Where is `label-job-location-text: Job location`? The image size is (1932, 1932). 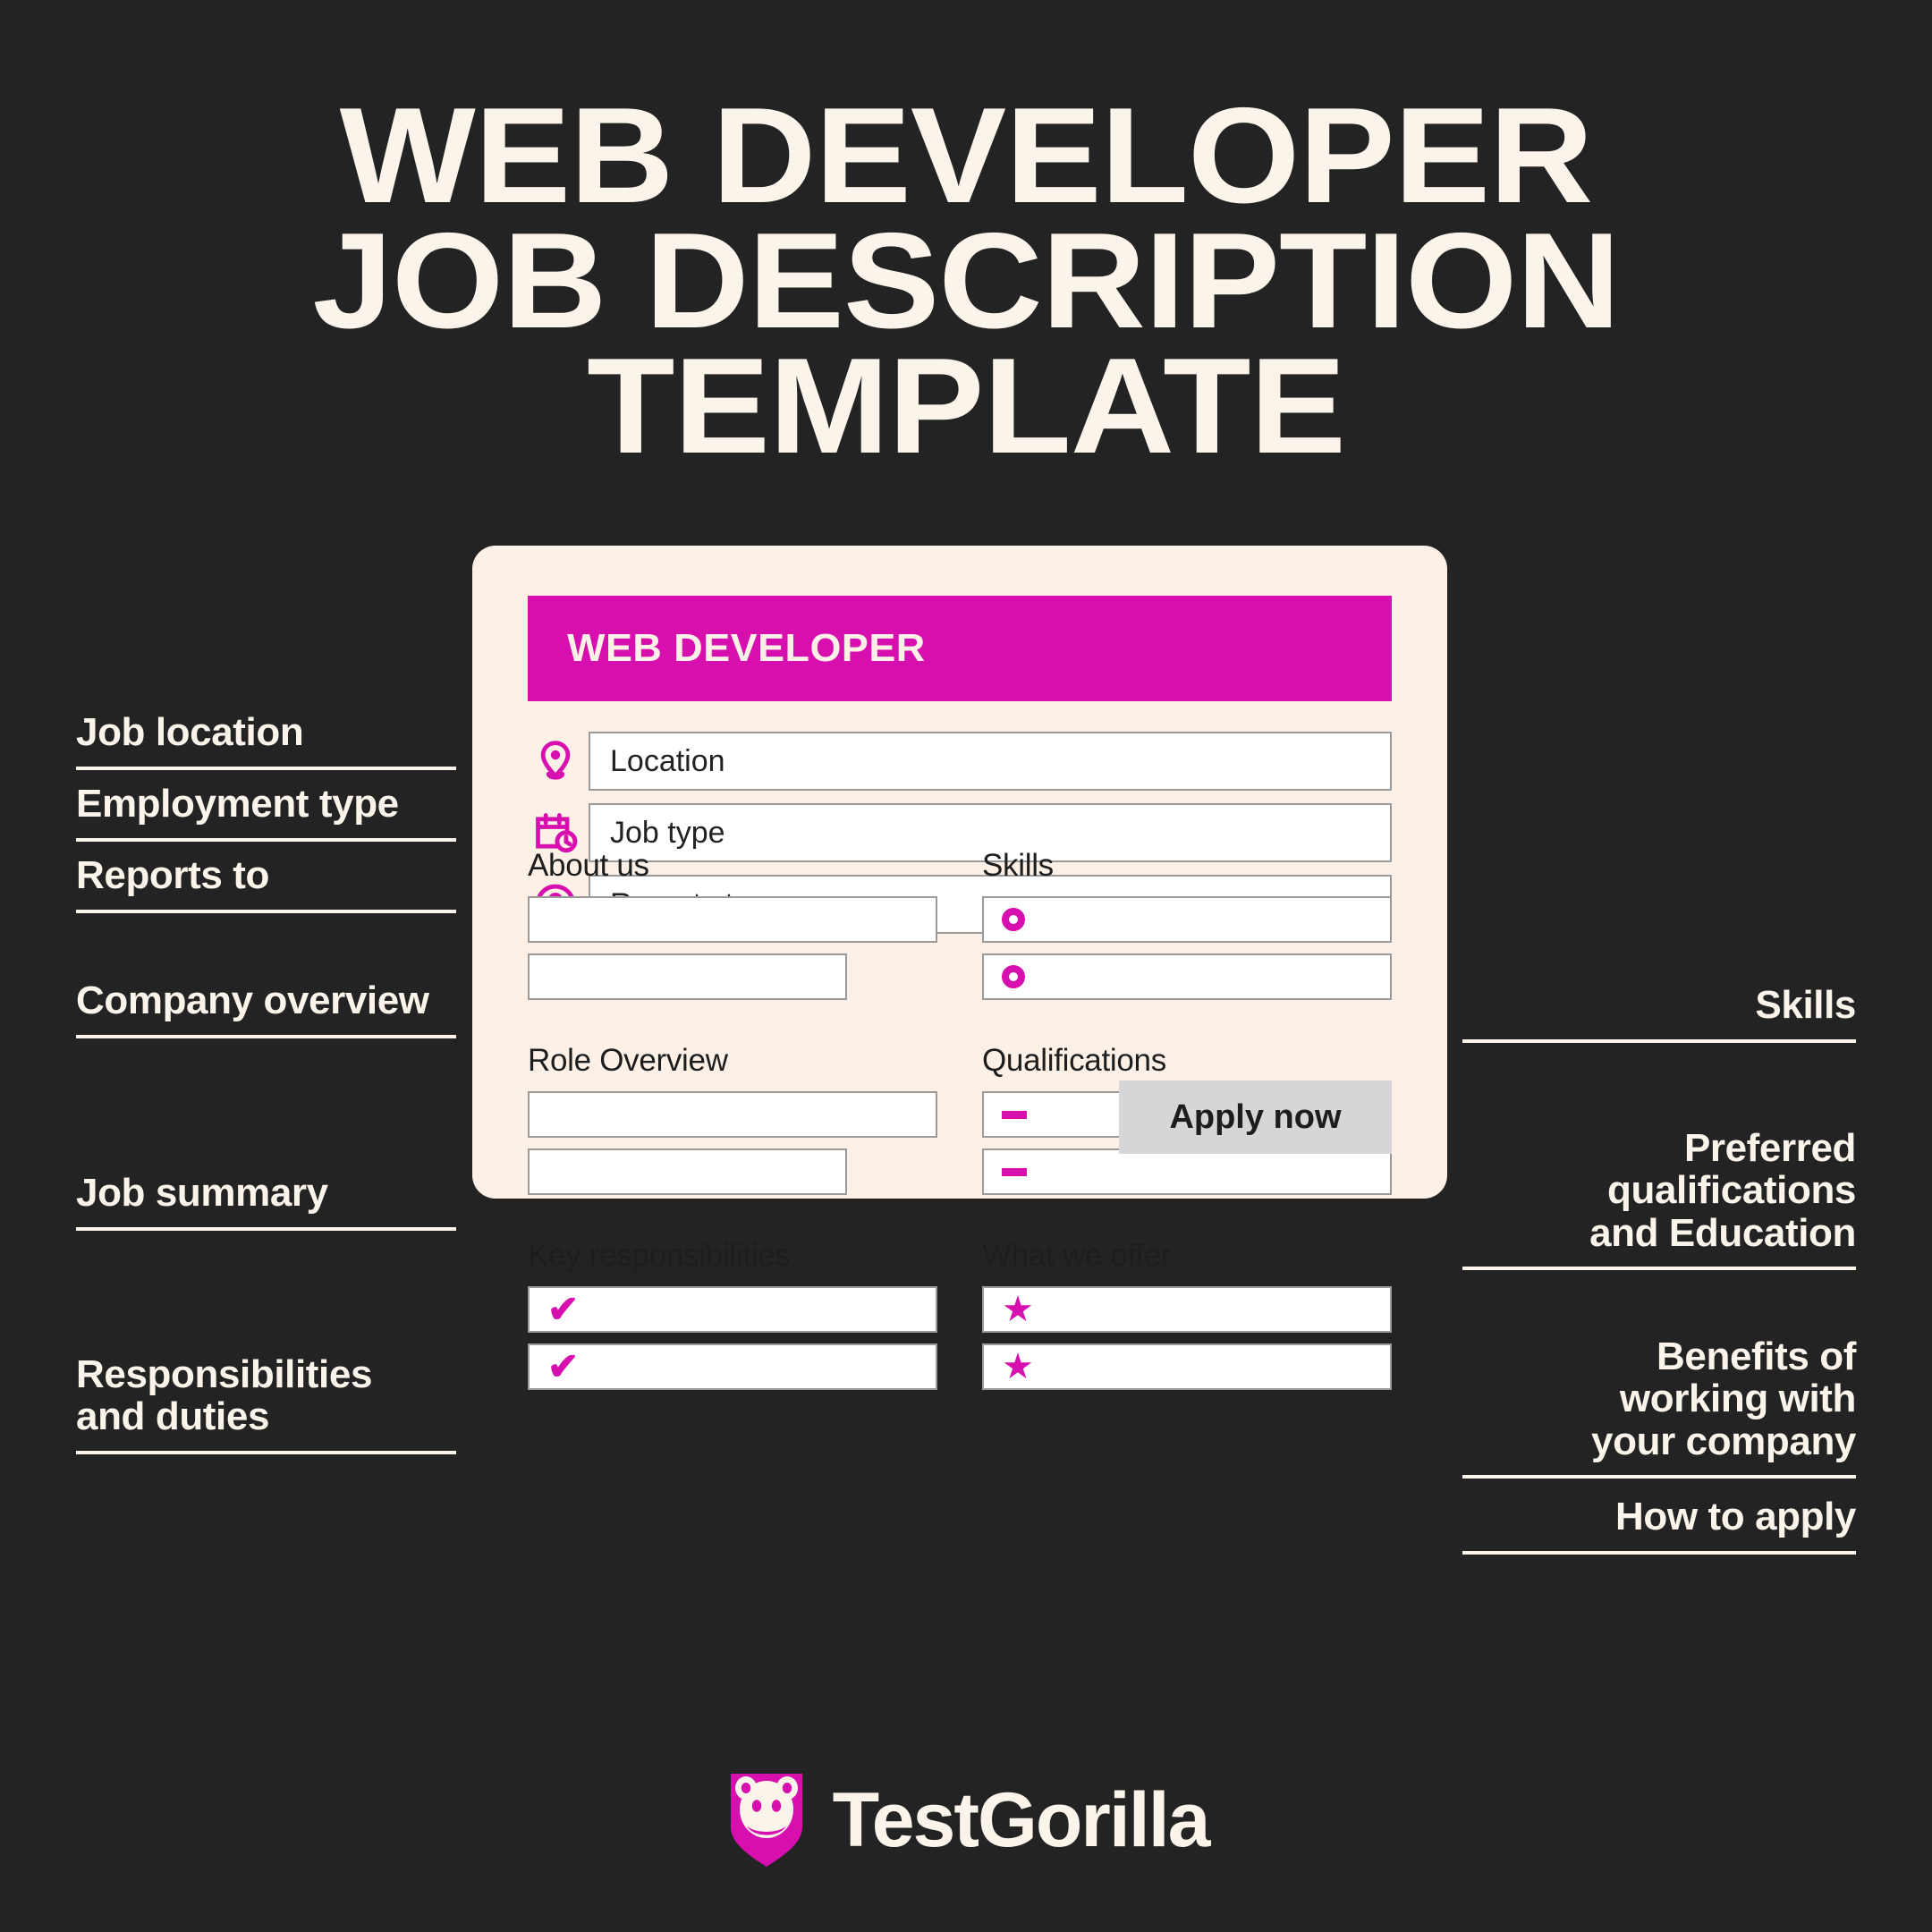
label-job-location-text: Job location is located at coordinates (190, 732).